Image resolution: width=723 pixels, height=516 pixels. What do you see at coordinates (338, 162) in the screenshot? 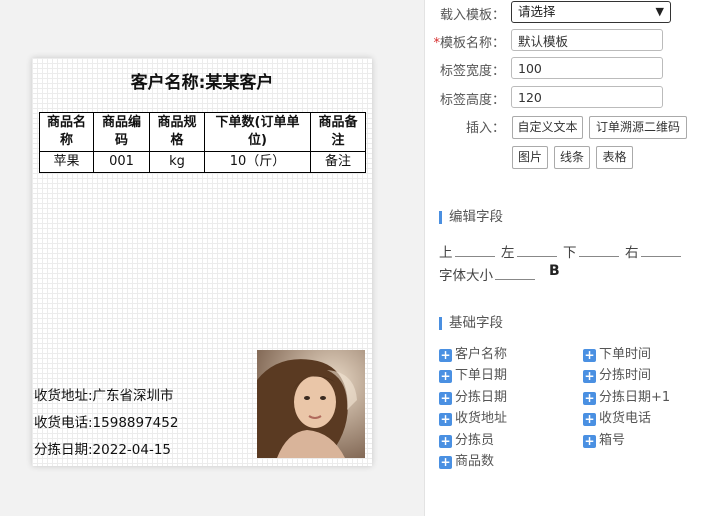
I see `table-cell: 备注` at bounding box center [338, 162].